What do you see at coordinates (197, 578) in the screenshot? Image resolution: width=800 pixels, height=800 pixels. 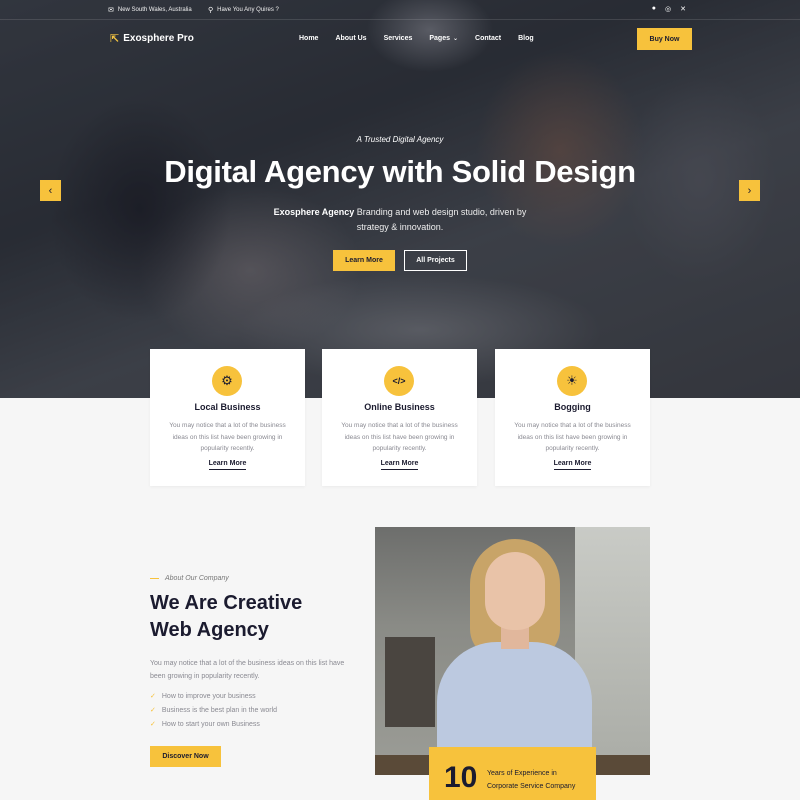 I see `about-label-text: About Our Company` at bounding box center [197, 578].